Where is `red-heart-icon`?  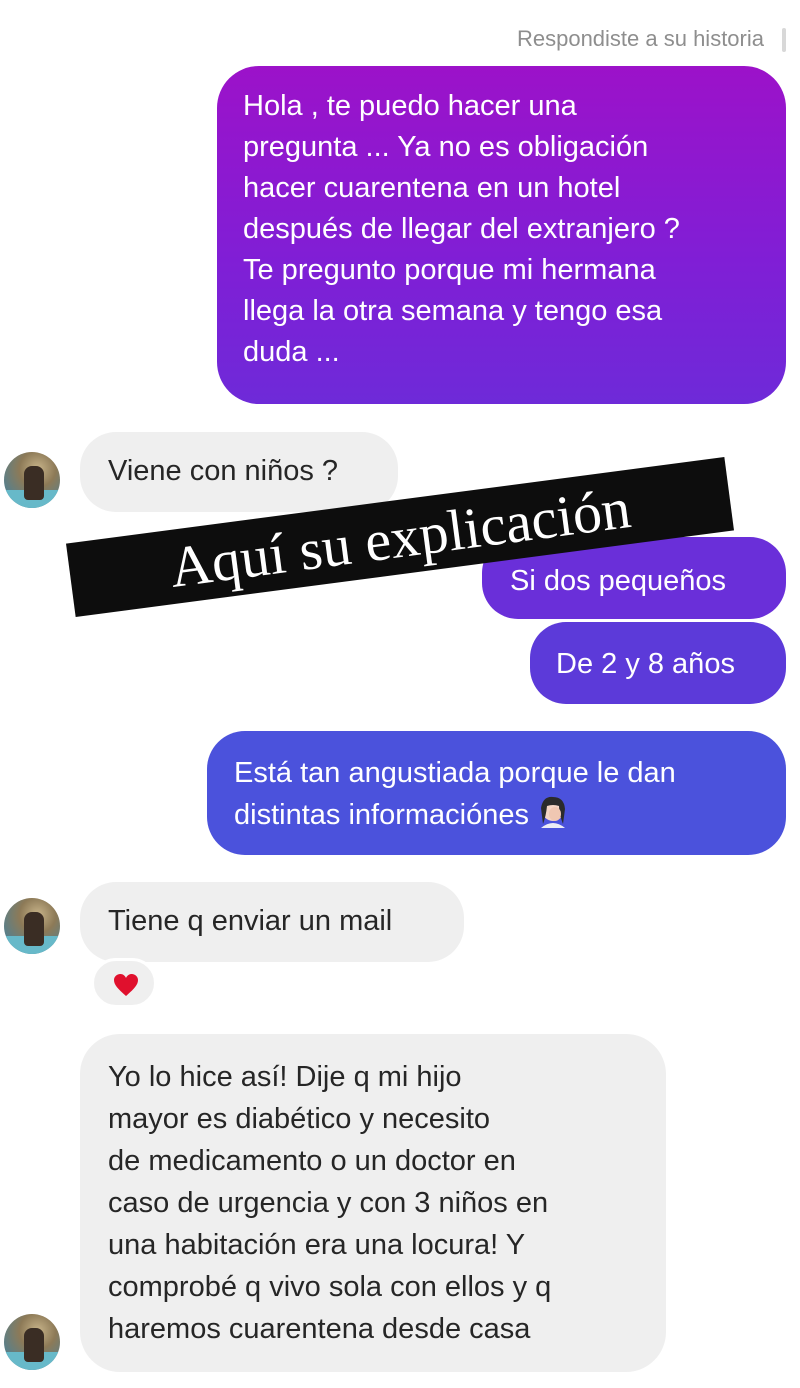 red-heart-icon is located at coordinates (126, 985).